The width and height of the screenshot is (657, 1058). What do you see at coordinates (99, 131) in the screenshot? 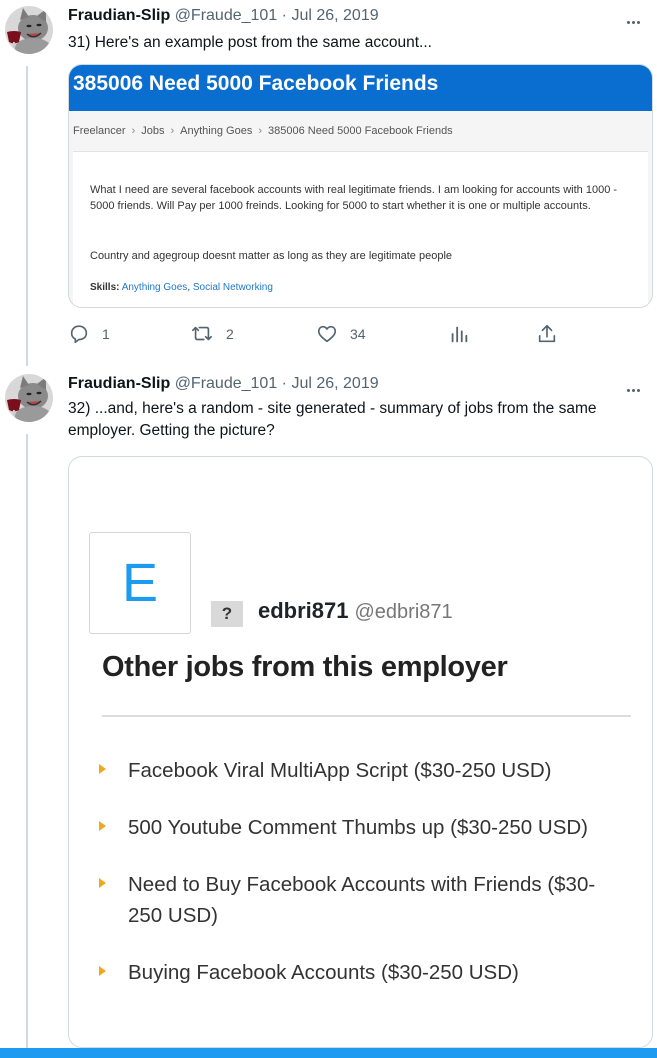
I see `breadcrumb-item: Freelancer` at bounding box center [99, 131].